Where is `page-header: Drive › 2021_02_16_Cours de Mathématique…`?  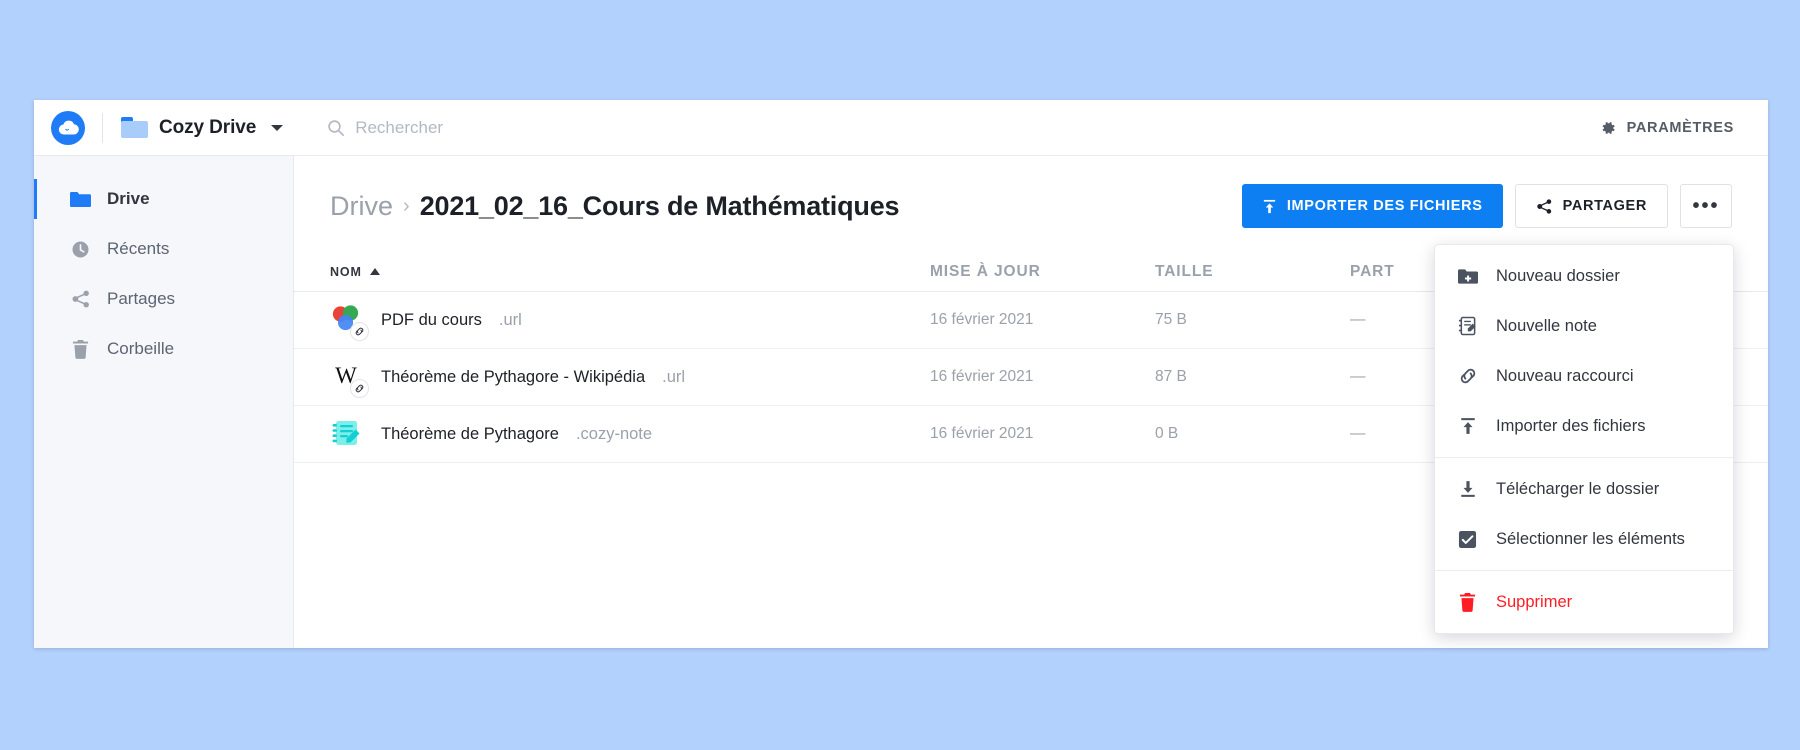 page-header: Drive › 2021_02_16_Cours de Mathématique… is located at coordinates (1031, 192).